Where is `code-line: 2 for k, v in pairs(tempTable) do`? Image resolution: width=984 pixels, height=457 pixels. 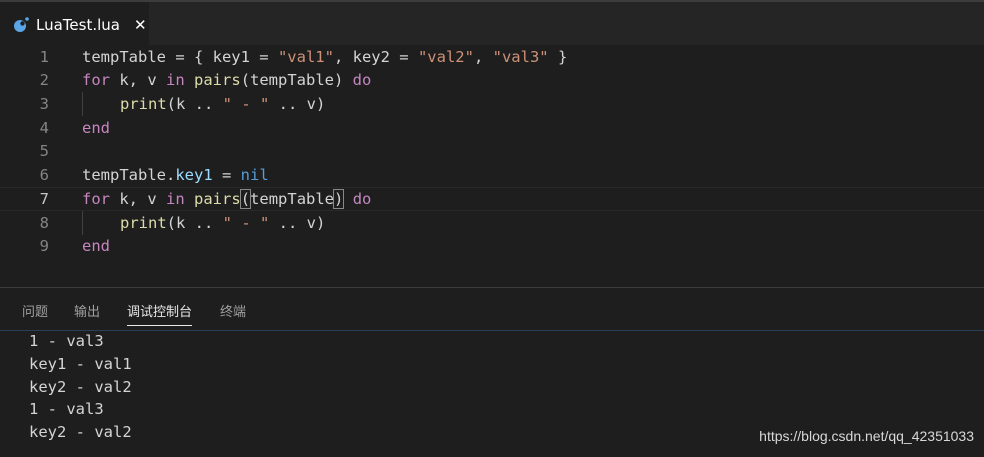 code-line: 2 for k, v in pairs(tempTable) do is located at coordinates (492, 80).